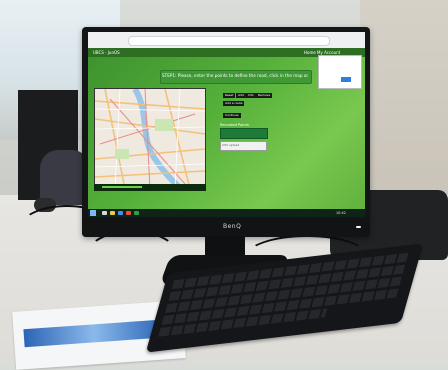 The image size is (448, 370). Describe the element at coordinates (232, 115) in the screenshot. I see `continue-button: Continue` at that location.